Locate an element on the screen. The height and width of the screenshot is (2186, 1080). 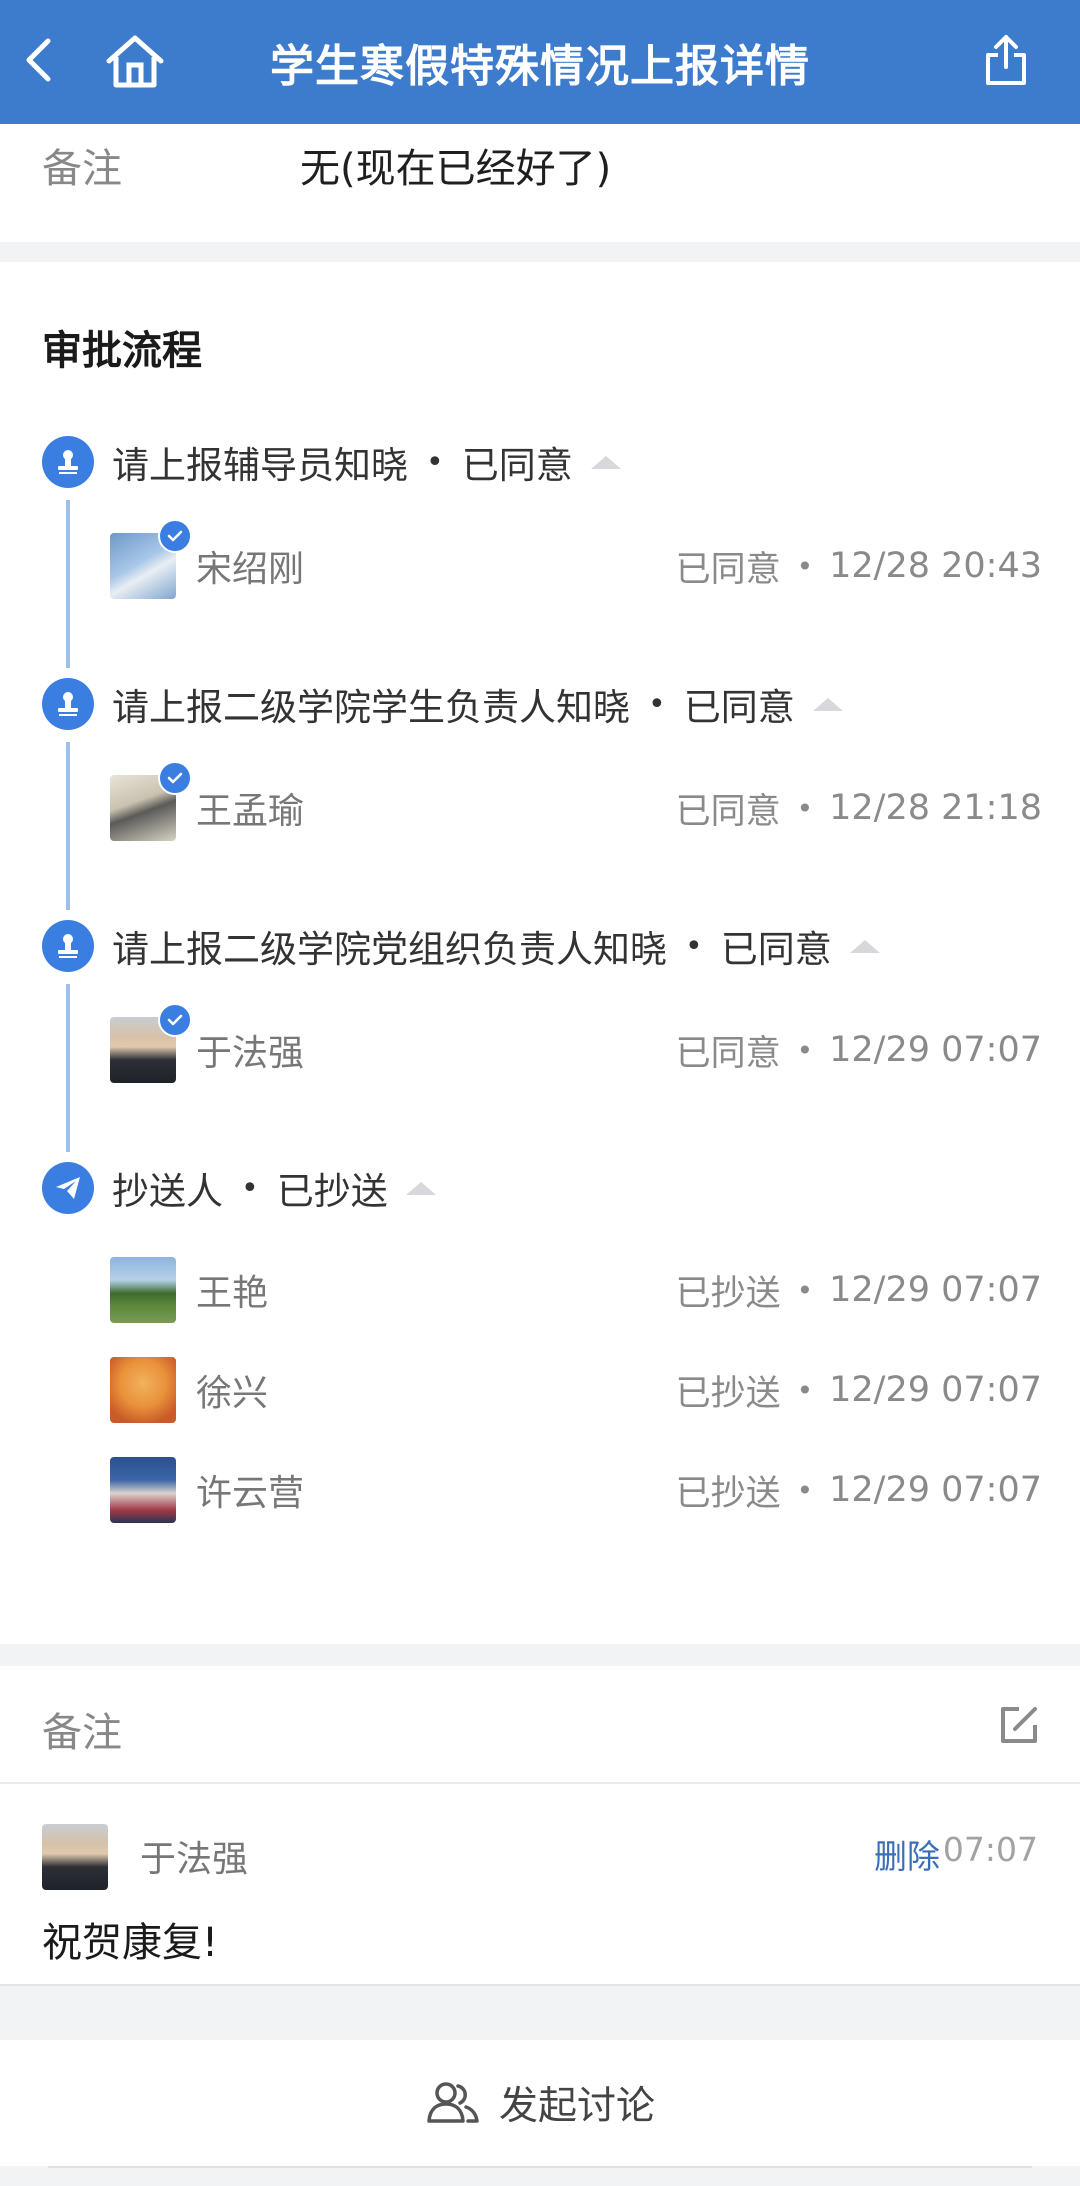
cc-recipient-row: 许云营 已抄送 • 12/29 07:07 is located at coordinates (576, 1490).